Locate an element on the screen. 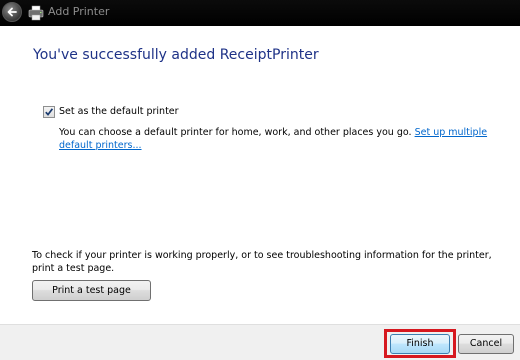 This screenshot has height=360, width=520. printer-icon is located at coordinates (36, 13).